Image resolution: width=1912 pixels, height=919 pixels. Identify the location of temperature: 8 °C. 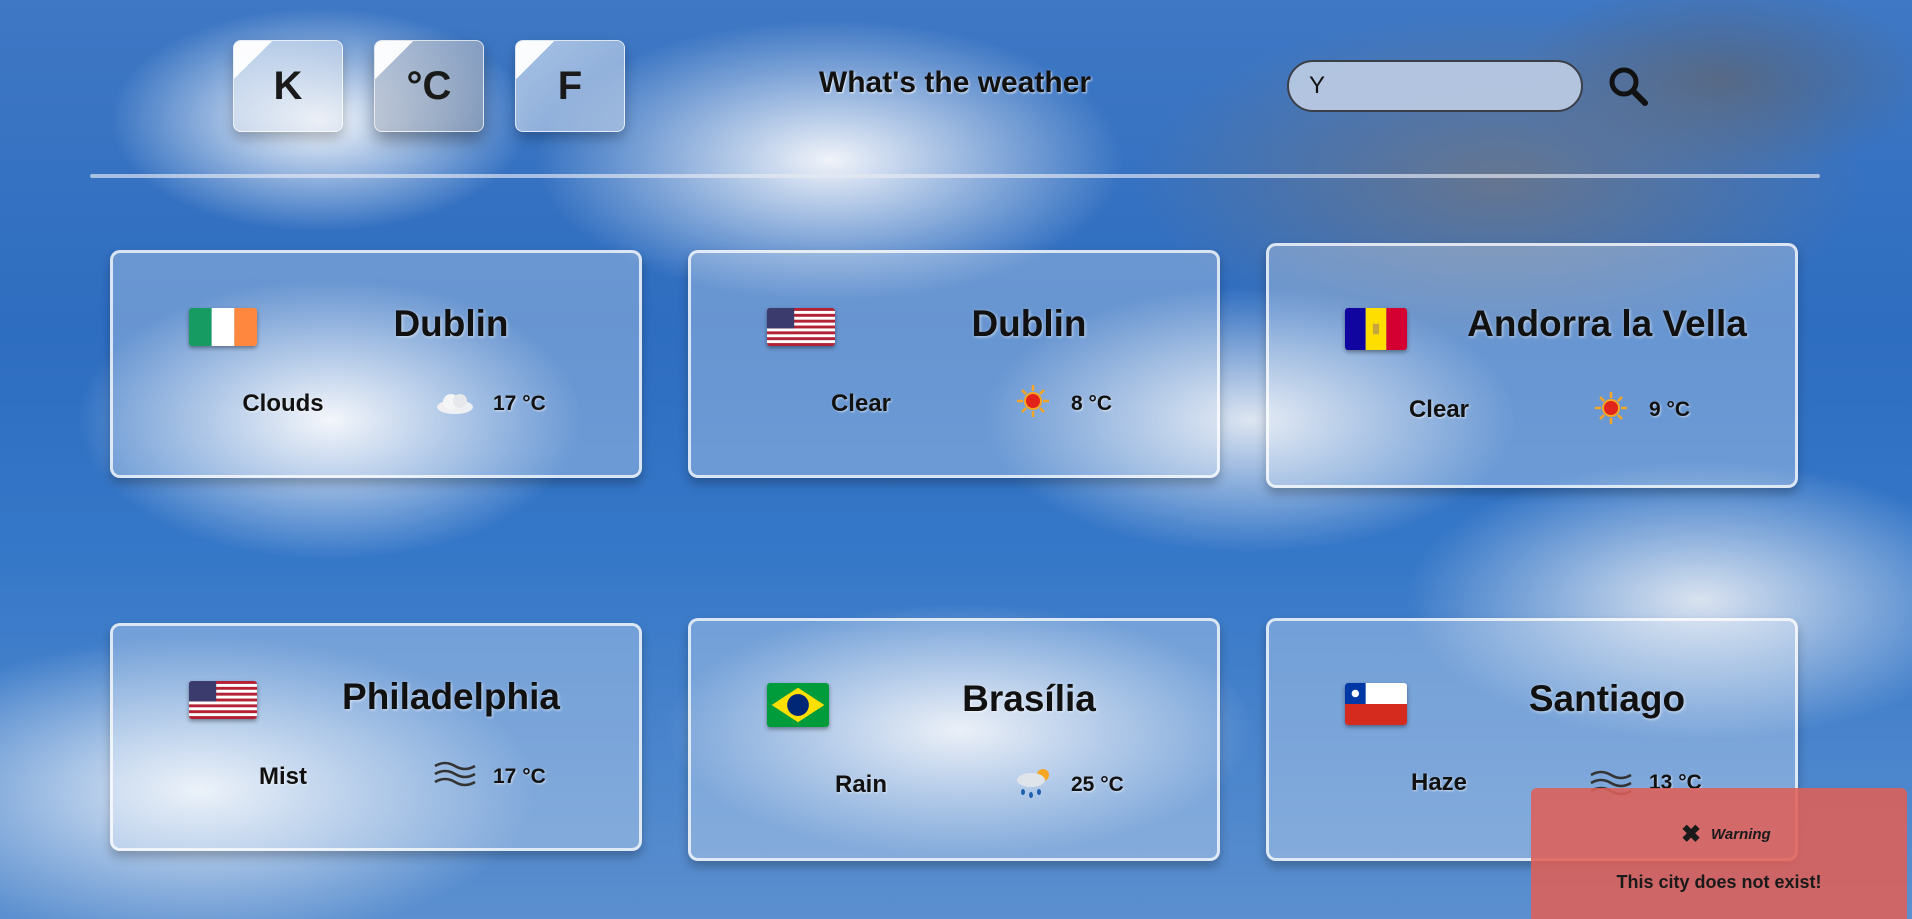
(1092, 403).